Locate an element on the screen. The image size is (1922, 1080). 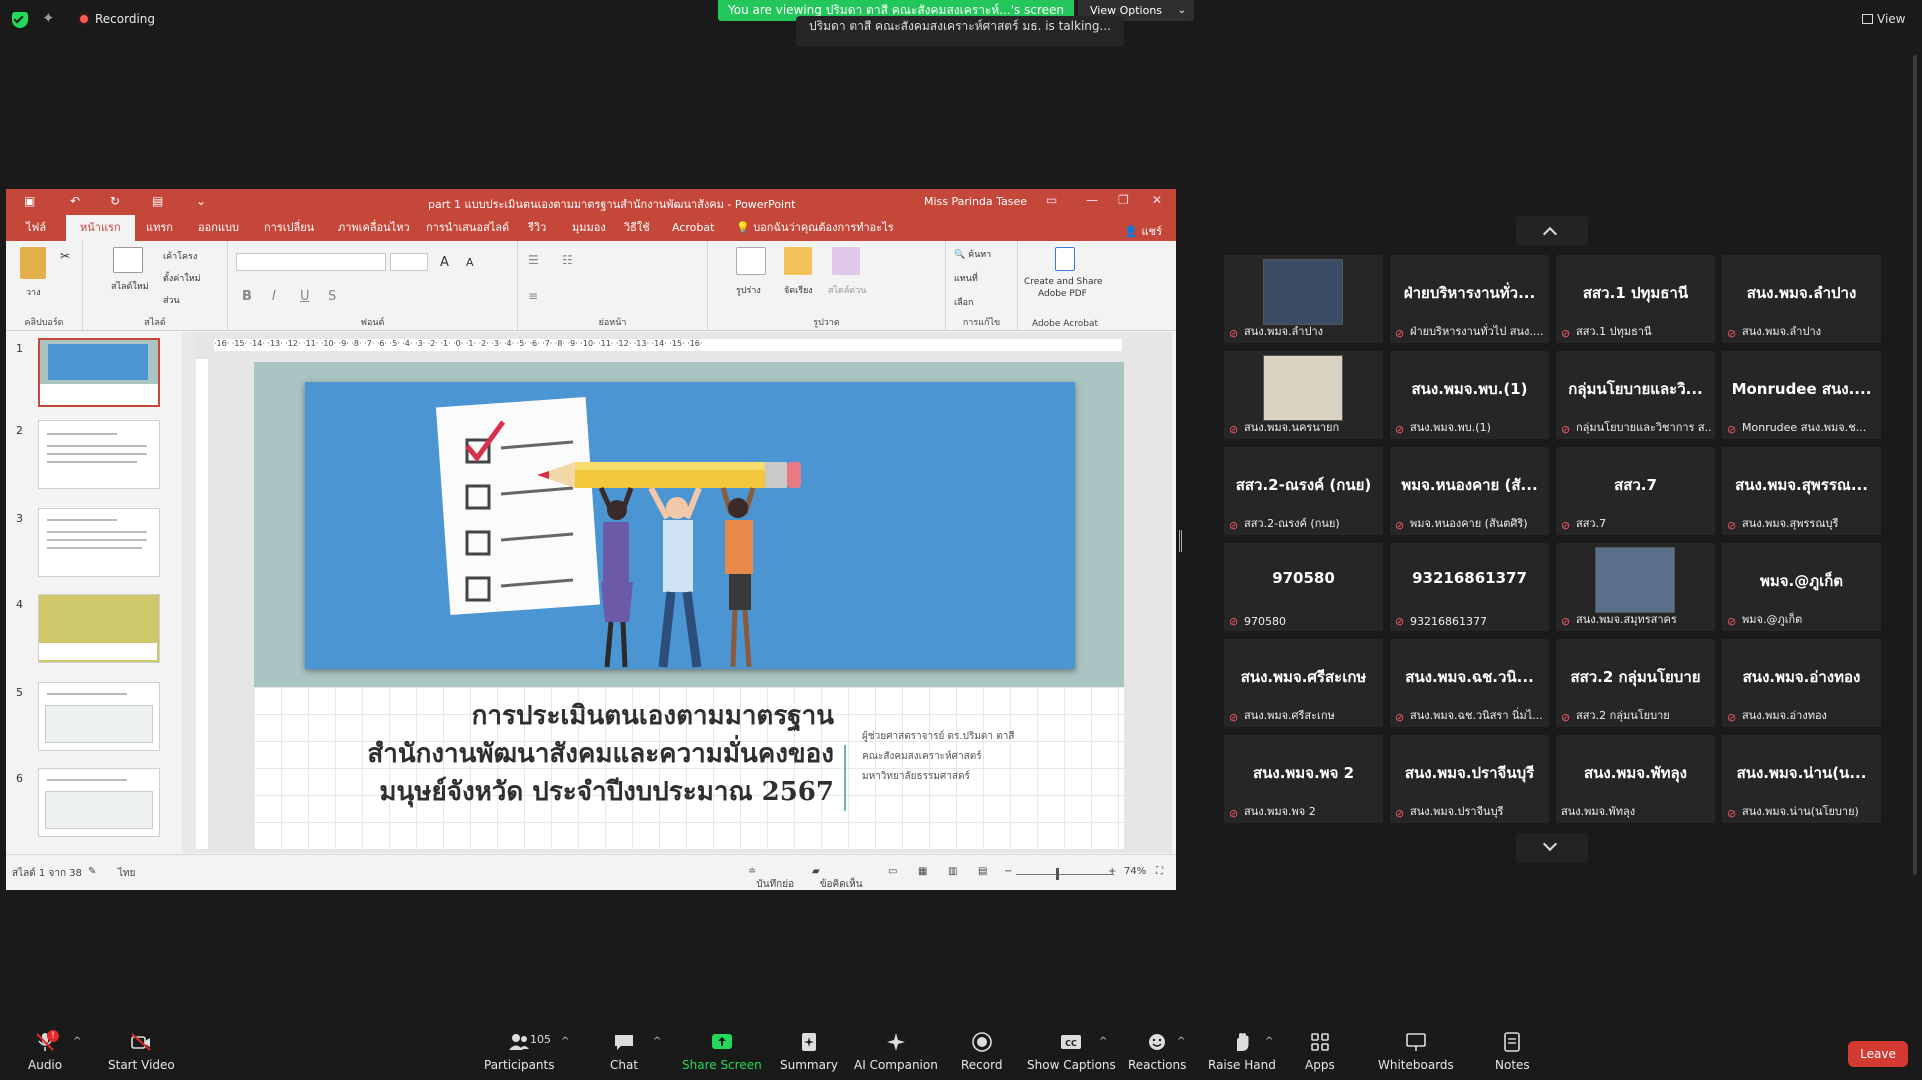
participant-tile: สสว.1 ปทุมธานี ⊘ สสว.1 ปทุมธานี is located at coordinates (1635, 299).